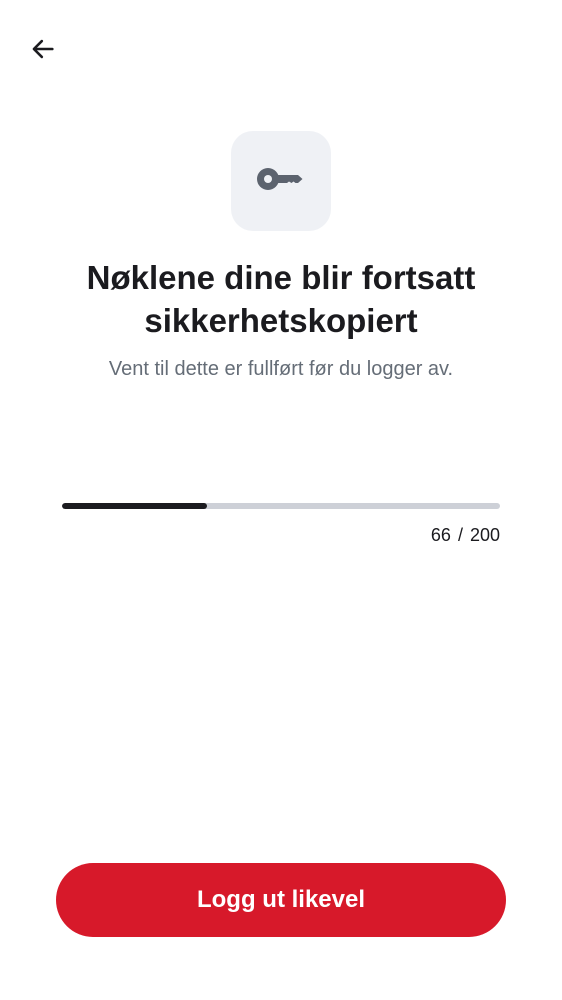 Image resolution: width=562 pixels, height=1000 pixels. I want to click on backup-progress-fill, so click(134, 506).